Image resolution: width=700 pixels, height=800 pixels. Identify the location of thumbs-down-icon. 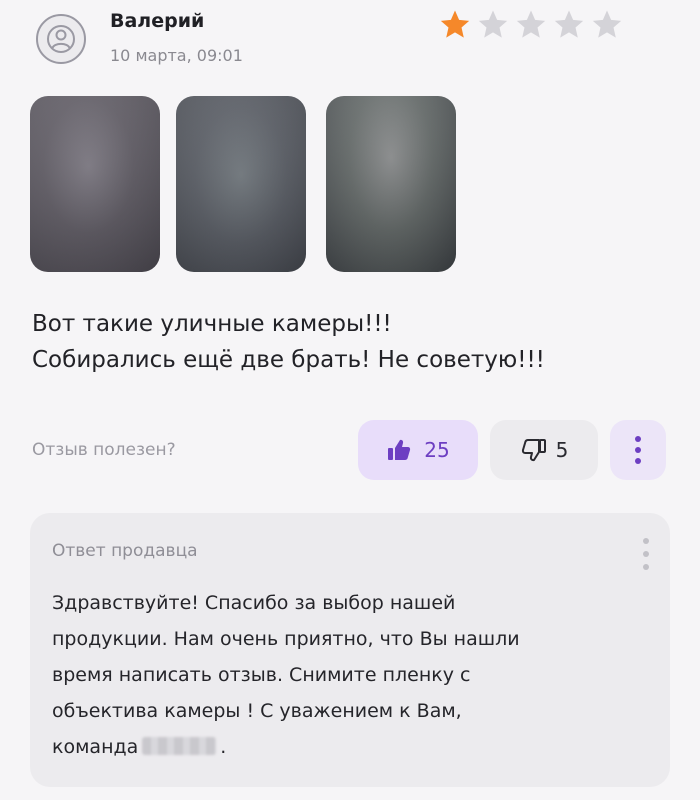
(533, 450).